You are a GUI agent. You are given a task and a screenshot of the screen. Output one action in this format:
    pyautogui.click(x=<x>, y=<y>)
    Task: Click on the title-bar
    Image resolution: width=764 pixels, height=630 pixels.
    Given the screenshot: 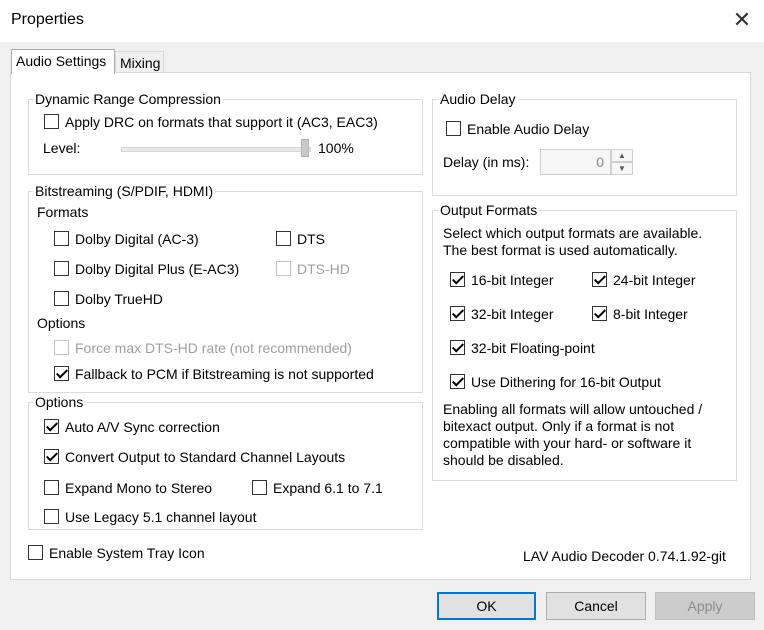 What is the action you would take?
    pyautogui.click(x=382, y=21)
    